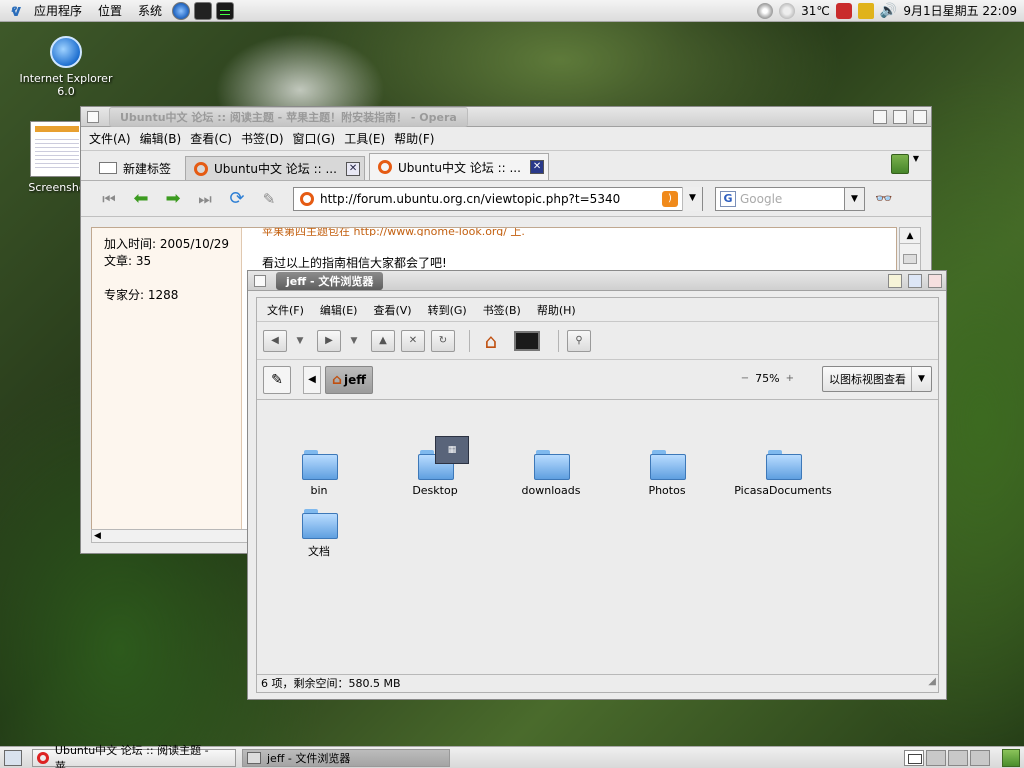  What do you see at coordinates (364, 138) in the screenshot?
I see `menu-tools: 工具(E)` at bounding box center [364, 138].